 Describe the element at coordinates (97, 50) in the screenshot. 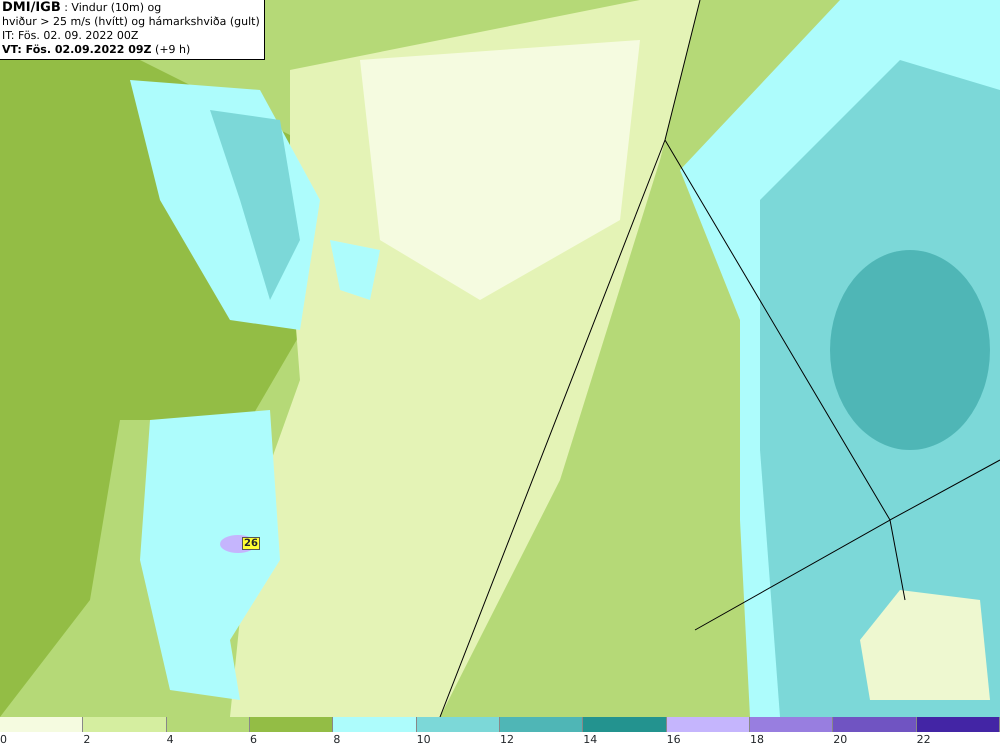

I see `title-line: VT: Fös. 02.09.2022 09Z (+9 h)` at that location.